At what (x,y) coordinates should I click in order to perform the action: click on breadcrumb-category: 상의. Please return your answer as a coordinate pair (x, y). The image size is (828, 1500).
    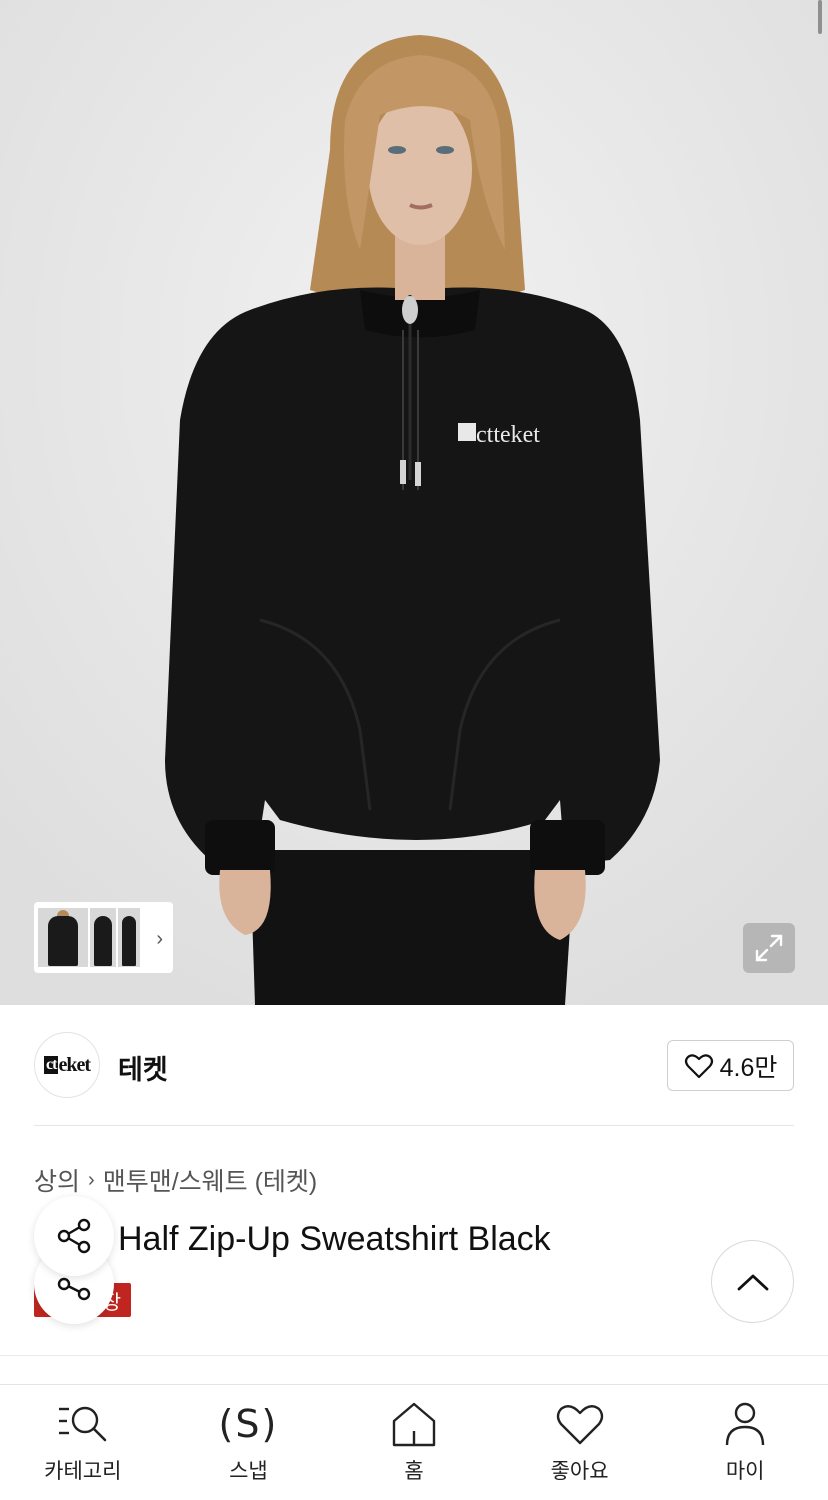
    Looking at the image, I should click on (57, 1180).